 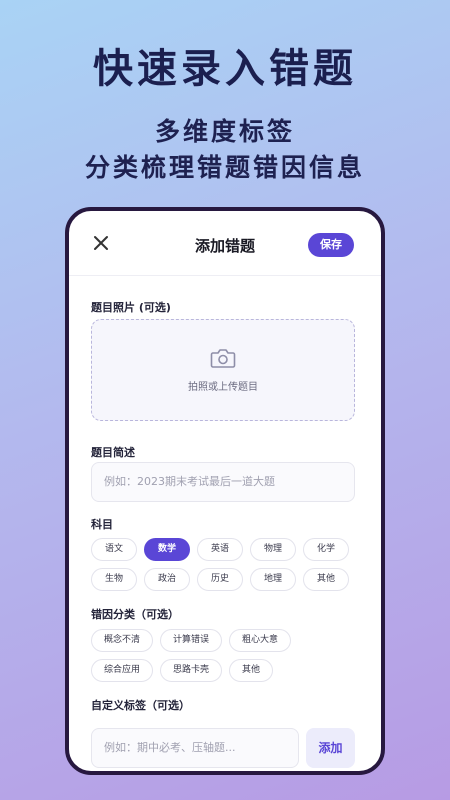 I want to click on top-bar: 添加错题 保存, so click(x=225, y=243).